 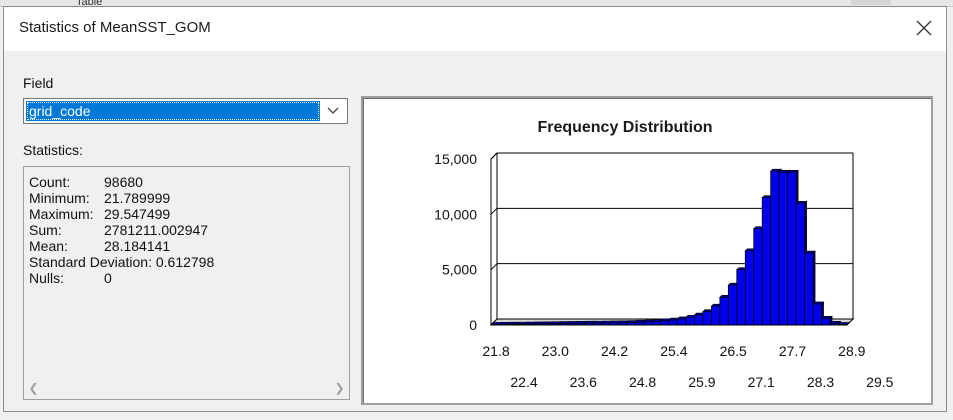 I want to click on x-tick-label: 21.8, so click(x=495, y=351).